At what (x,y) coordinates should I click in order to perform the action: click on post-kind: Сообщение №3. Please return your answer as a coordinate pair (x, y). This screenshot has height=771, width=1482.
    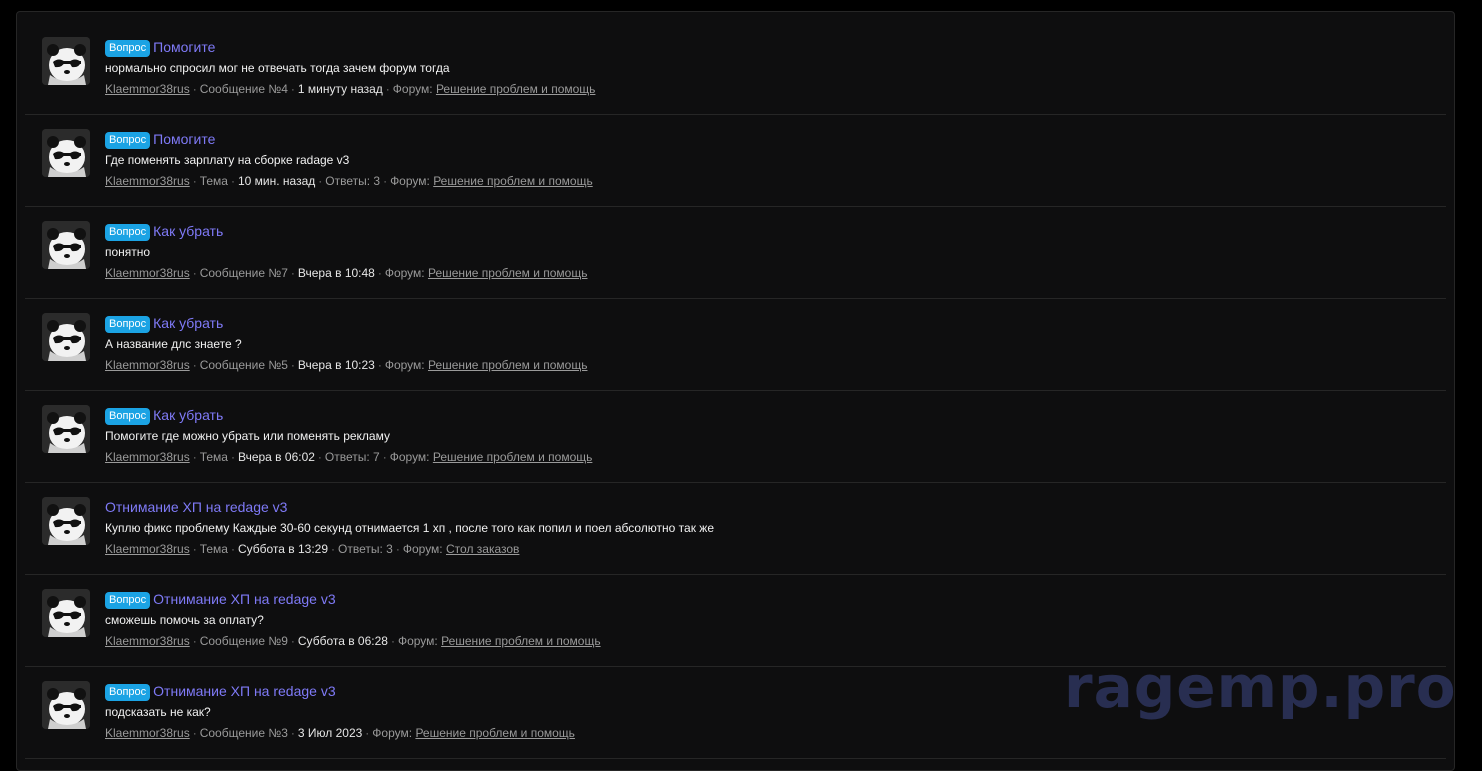
    Looking at the image, I should click on (243, 733).